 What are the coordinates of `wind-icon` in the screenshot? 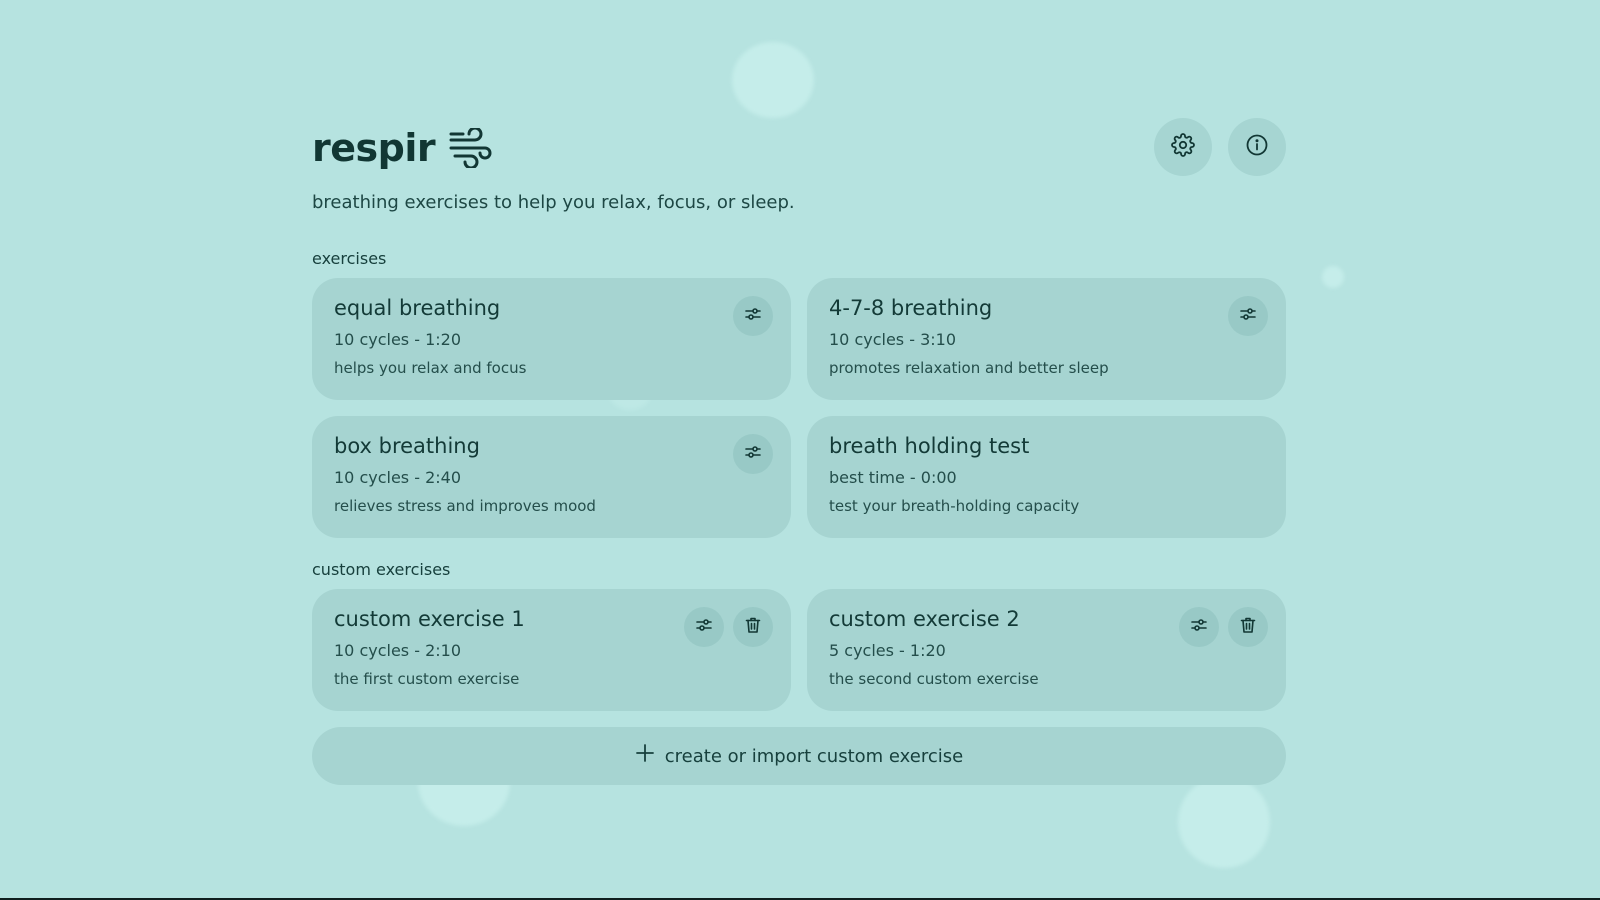 It's located at (470, 148).